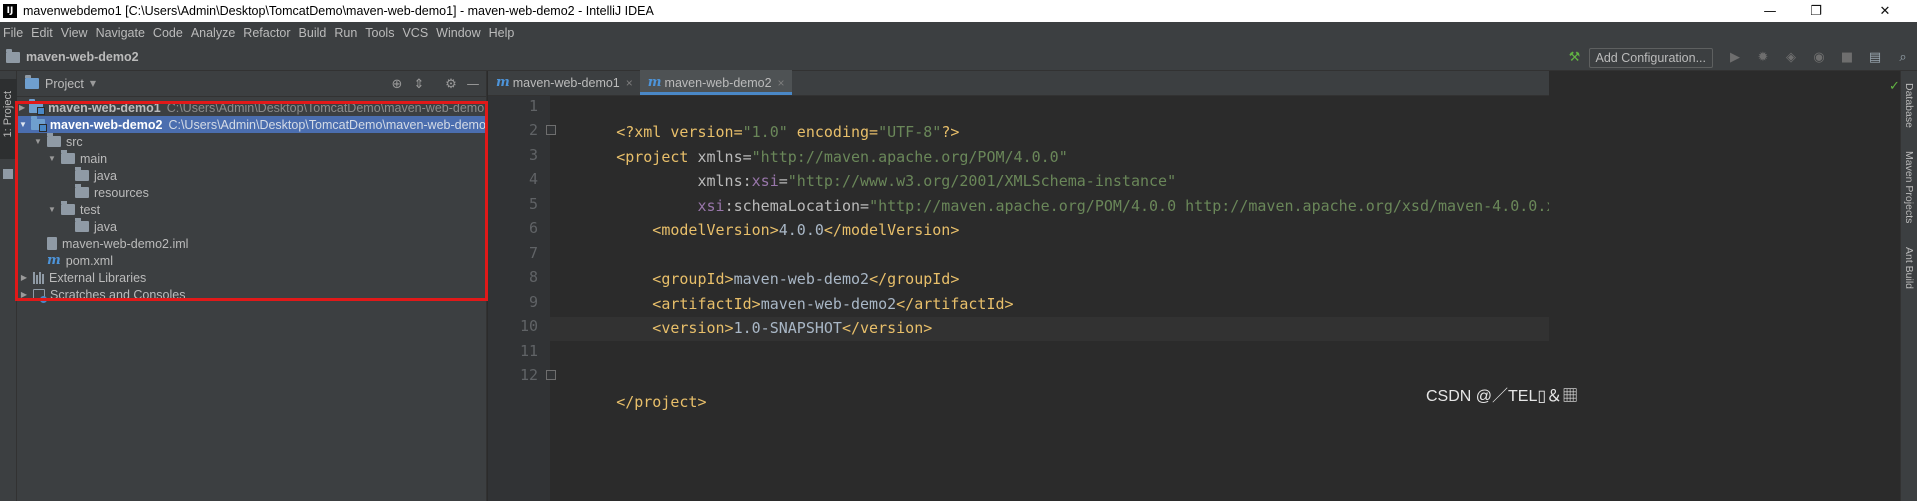 This screenshot has height=501, width=1917. Describe the element at coordinates (661, 401) in the screenshot. I see `code-token: </project>` at that location.